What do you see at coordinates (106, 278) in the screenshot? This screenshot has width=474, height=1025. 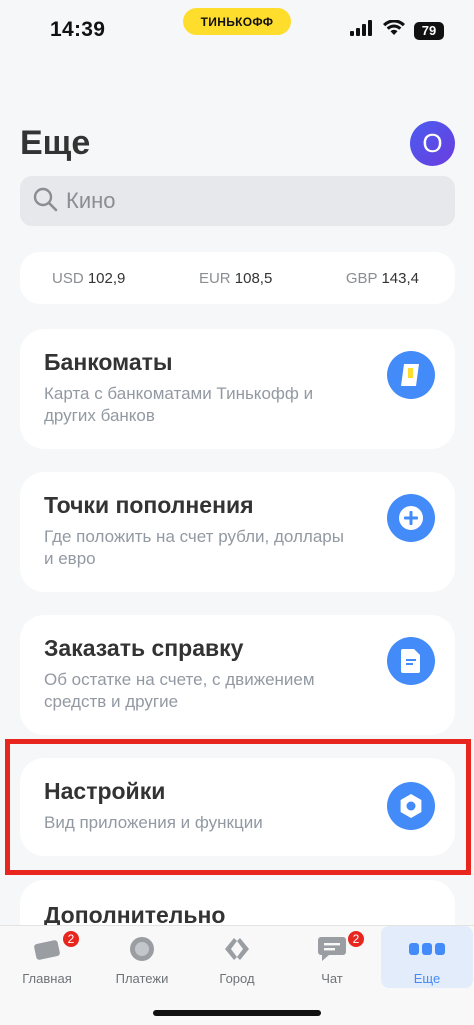 I see `rate-value: 102,9` at bounding box center [106, 278].